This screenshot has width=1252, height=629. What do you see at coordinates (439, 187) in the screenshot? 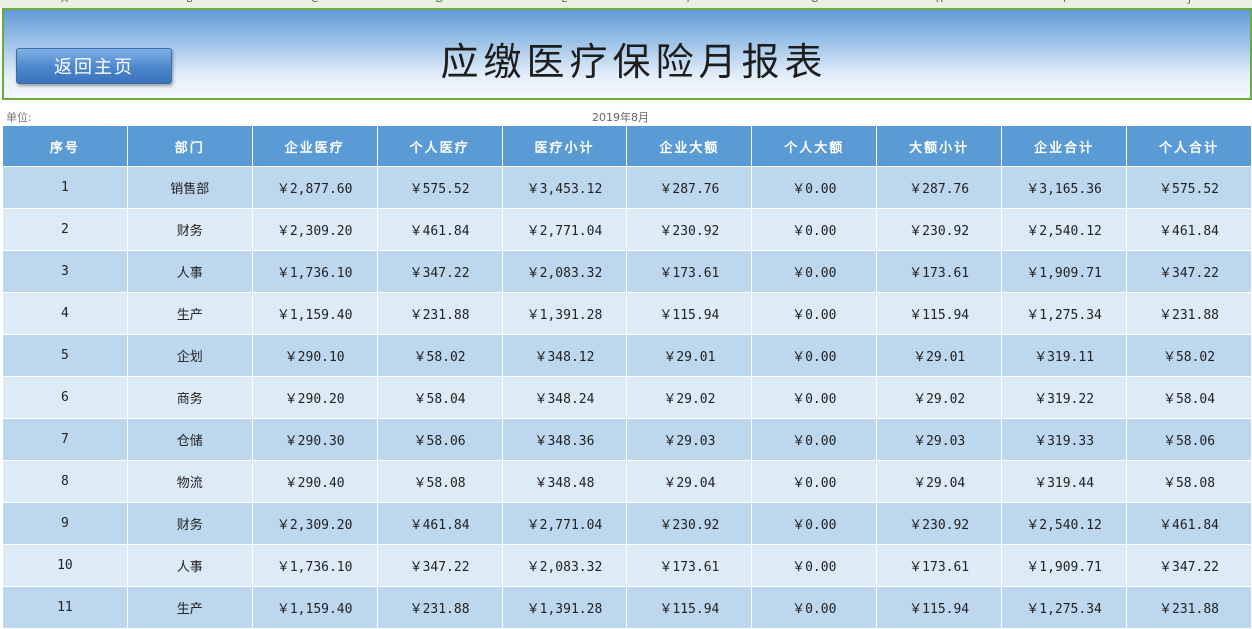
I see `cell-personal-medical: ￥575.52` at bounding box center [439, 187].